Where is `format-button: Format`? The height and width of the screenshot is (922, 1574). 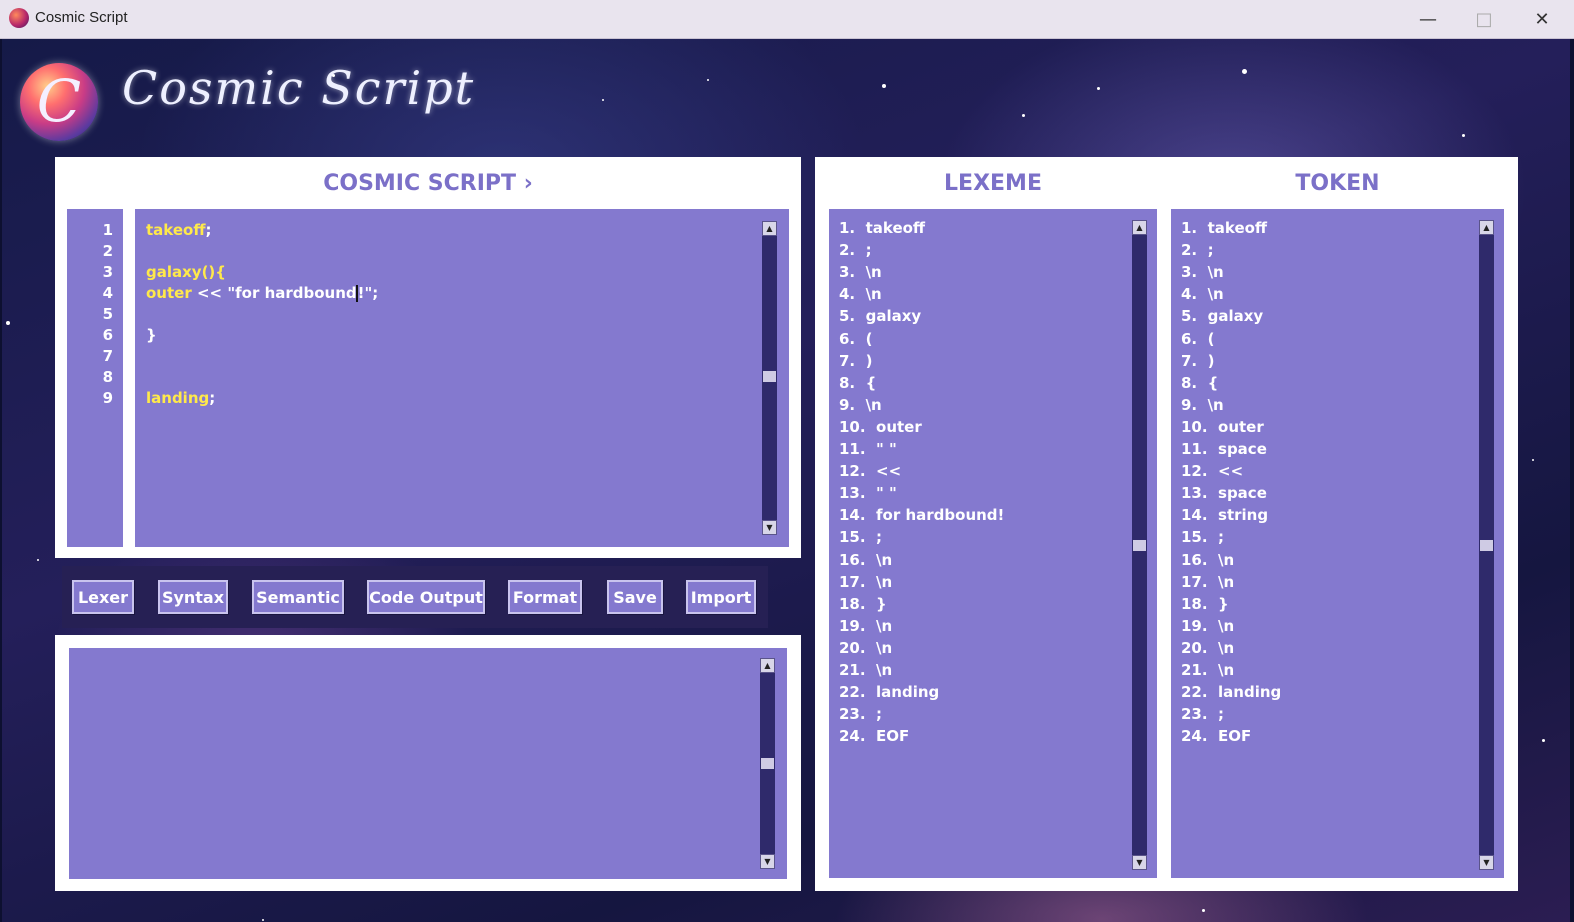
format-button: Format is located at coordinates (545, 597).